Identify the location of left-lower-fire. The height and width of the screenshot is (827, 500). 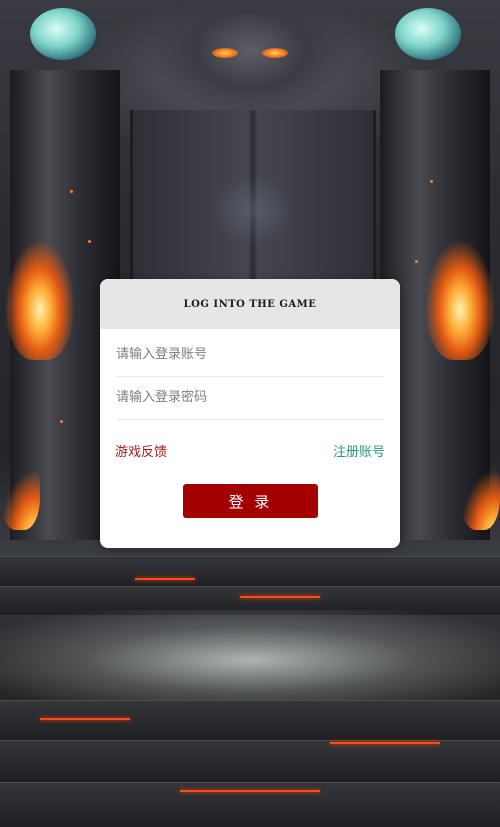
(20, 490).